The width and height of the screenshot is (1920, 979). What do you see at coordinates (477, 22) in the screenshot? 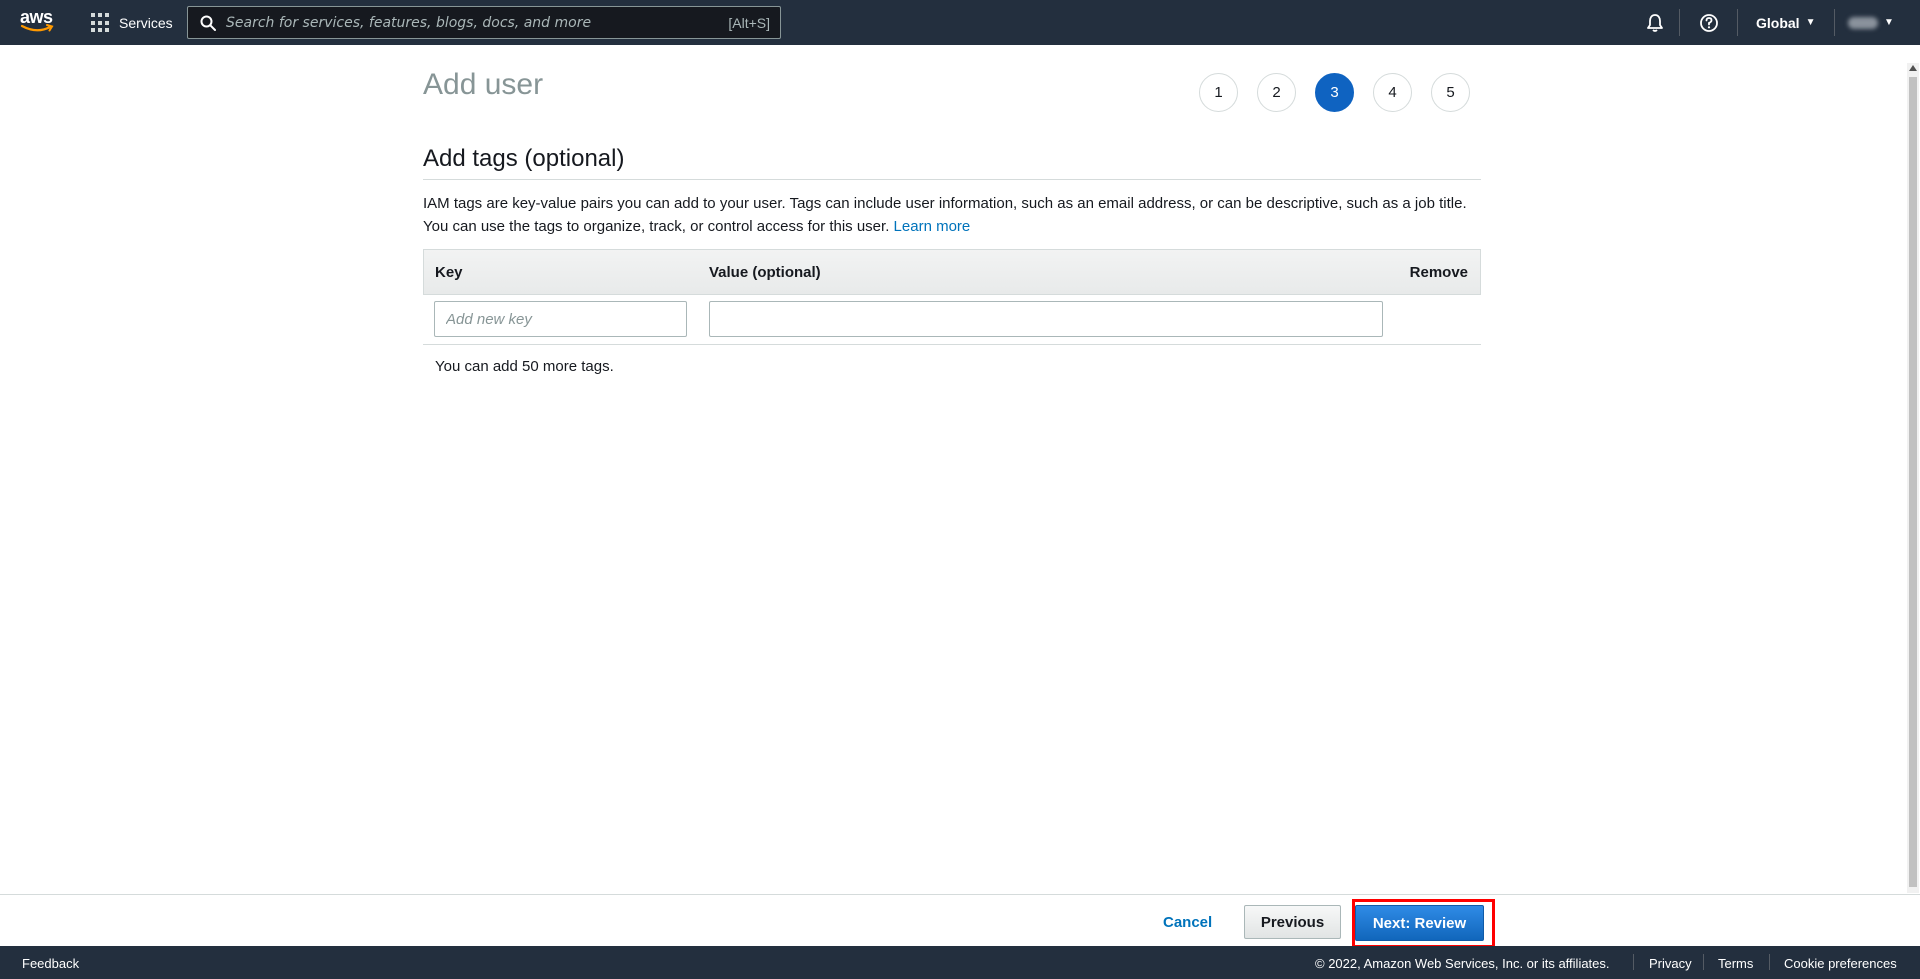
I see `search-input` at bounding box center [477, 22].